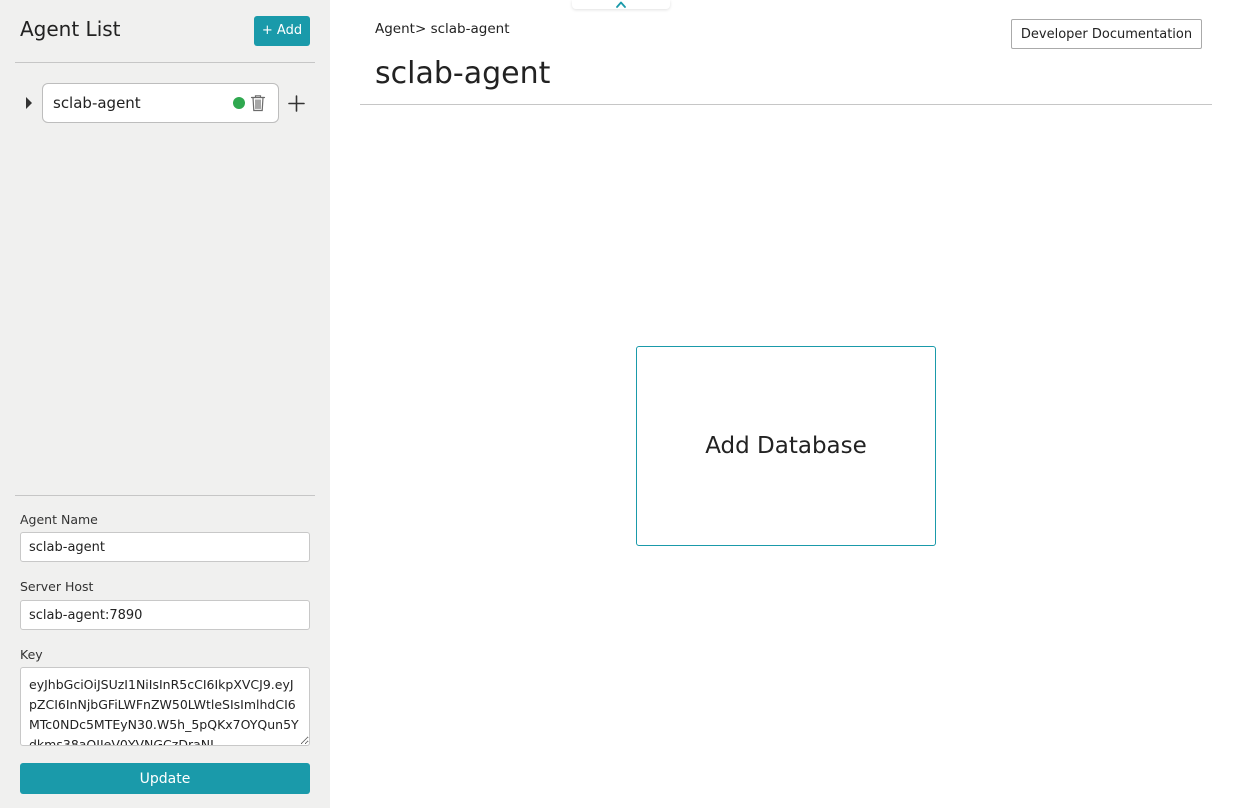  I want to click on sidebar-top-divider, so click(165, 62).